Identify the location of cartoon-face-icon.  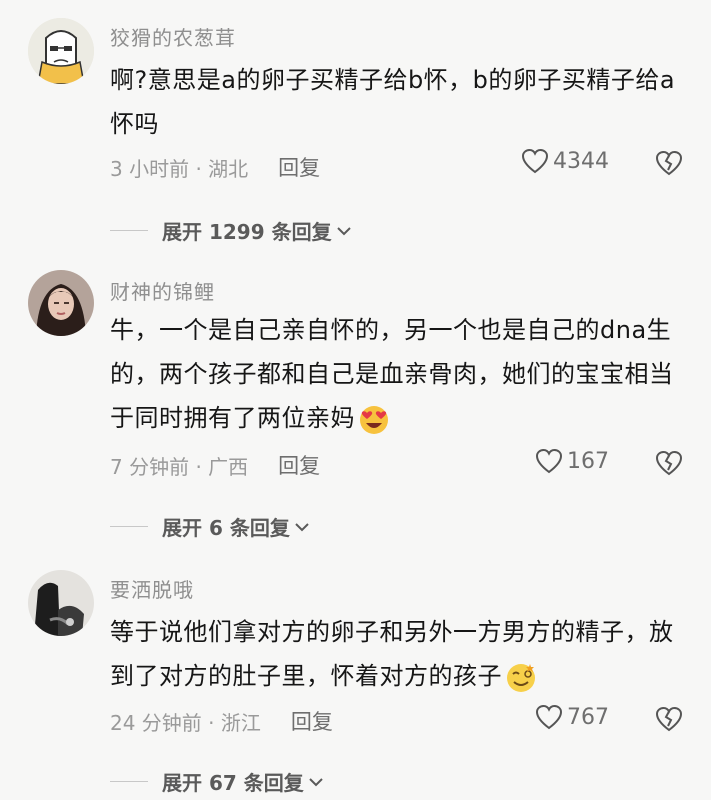
(61, 51).